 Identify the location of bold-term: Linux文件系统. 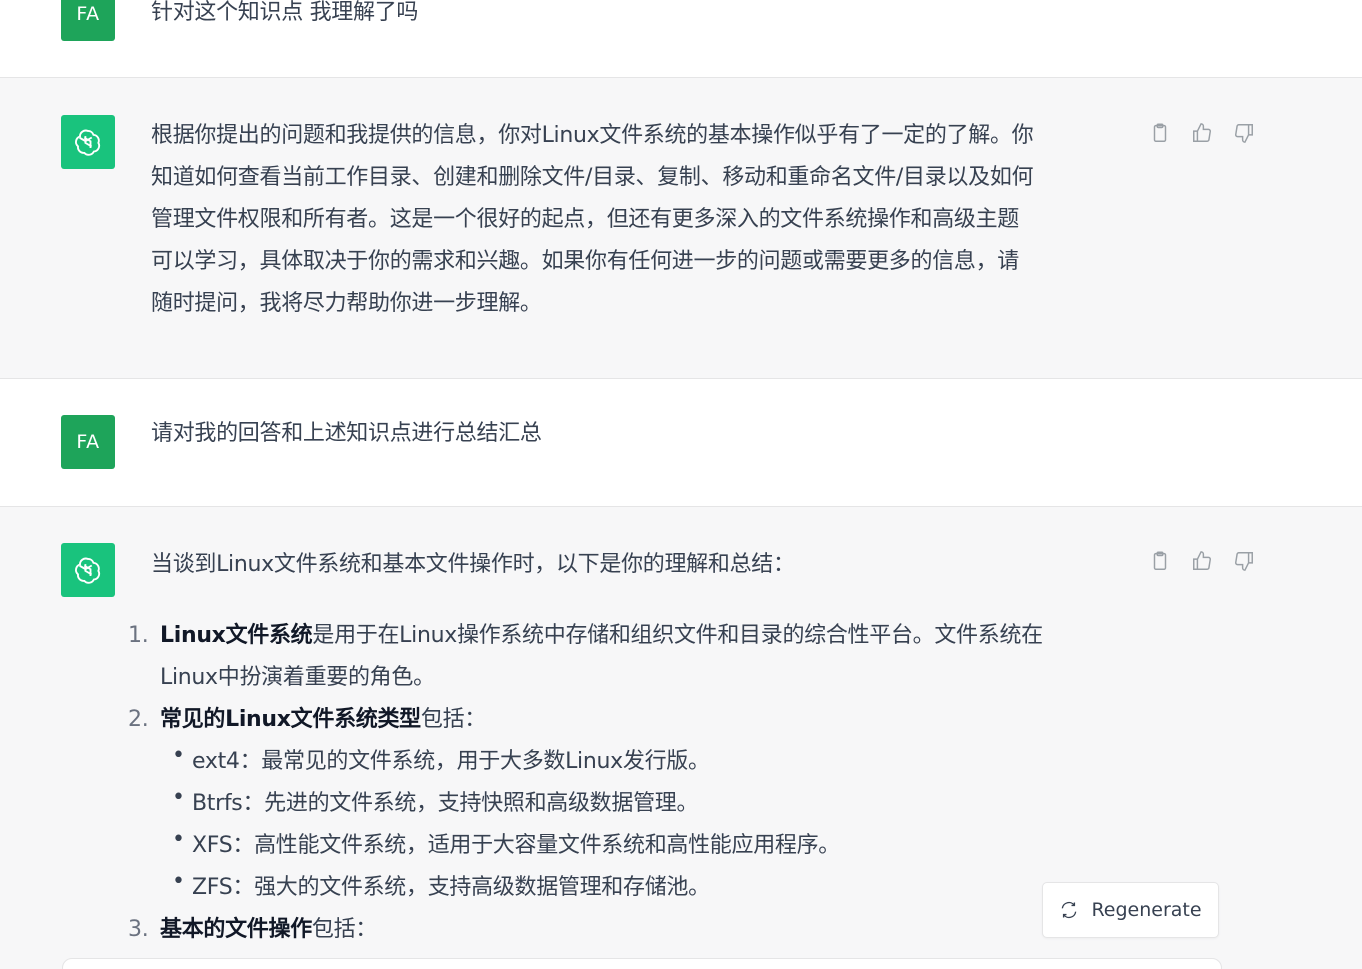
(236, 635).